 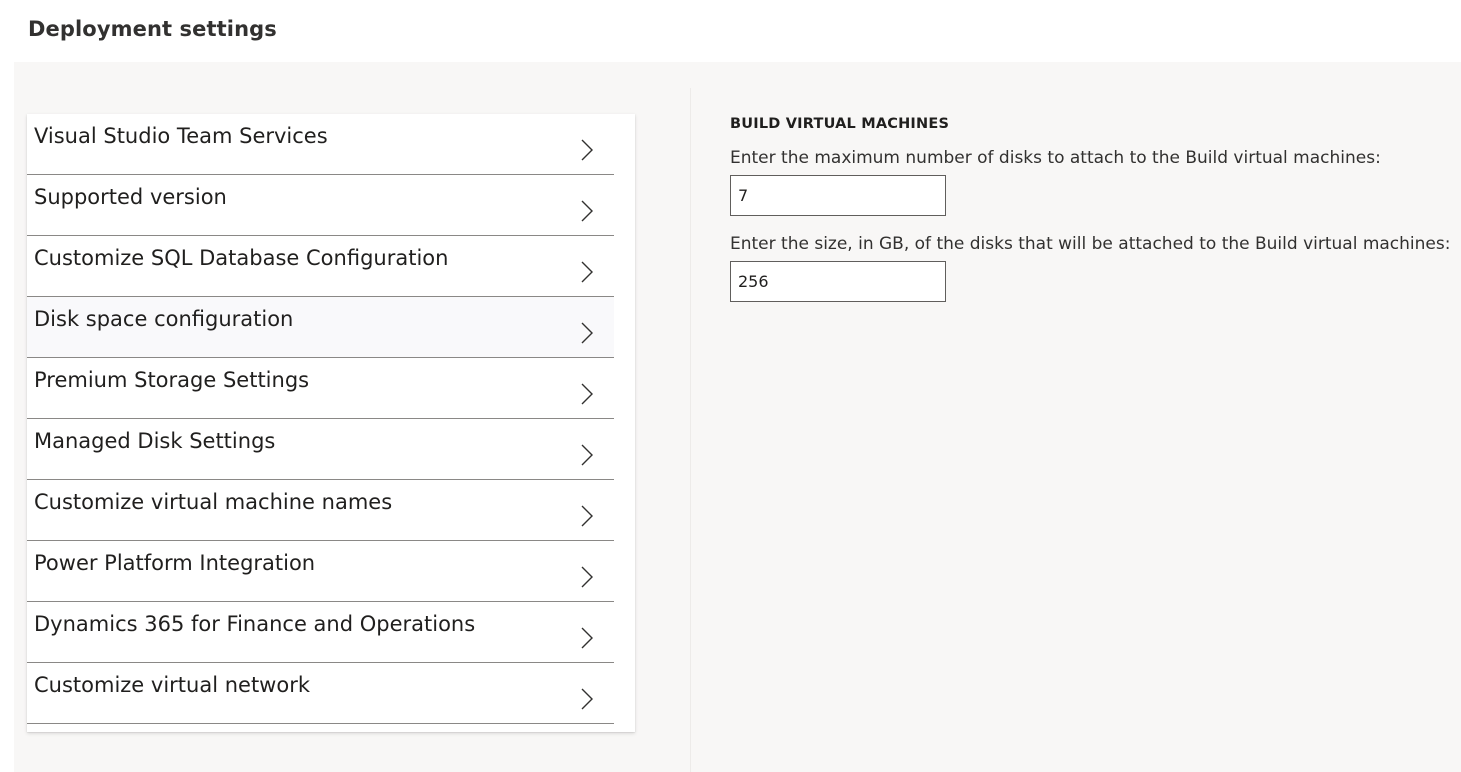 What do you see at coordinates (320, 449) in the screenshot?
I see `nav-item-managed-disk-settings: Managed Disk Settings` at bounding box center [320, 449].